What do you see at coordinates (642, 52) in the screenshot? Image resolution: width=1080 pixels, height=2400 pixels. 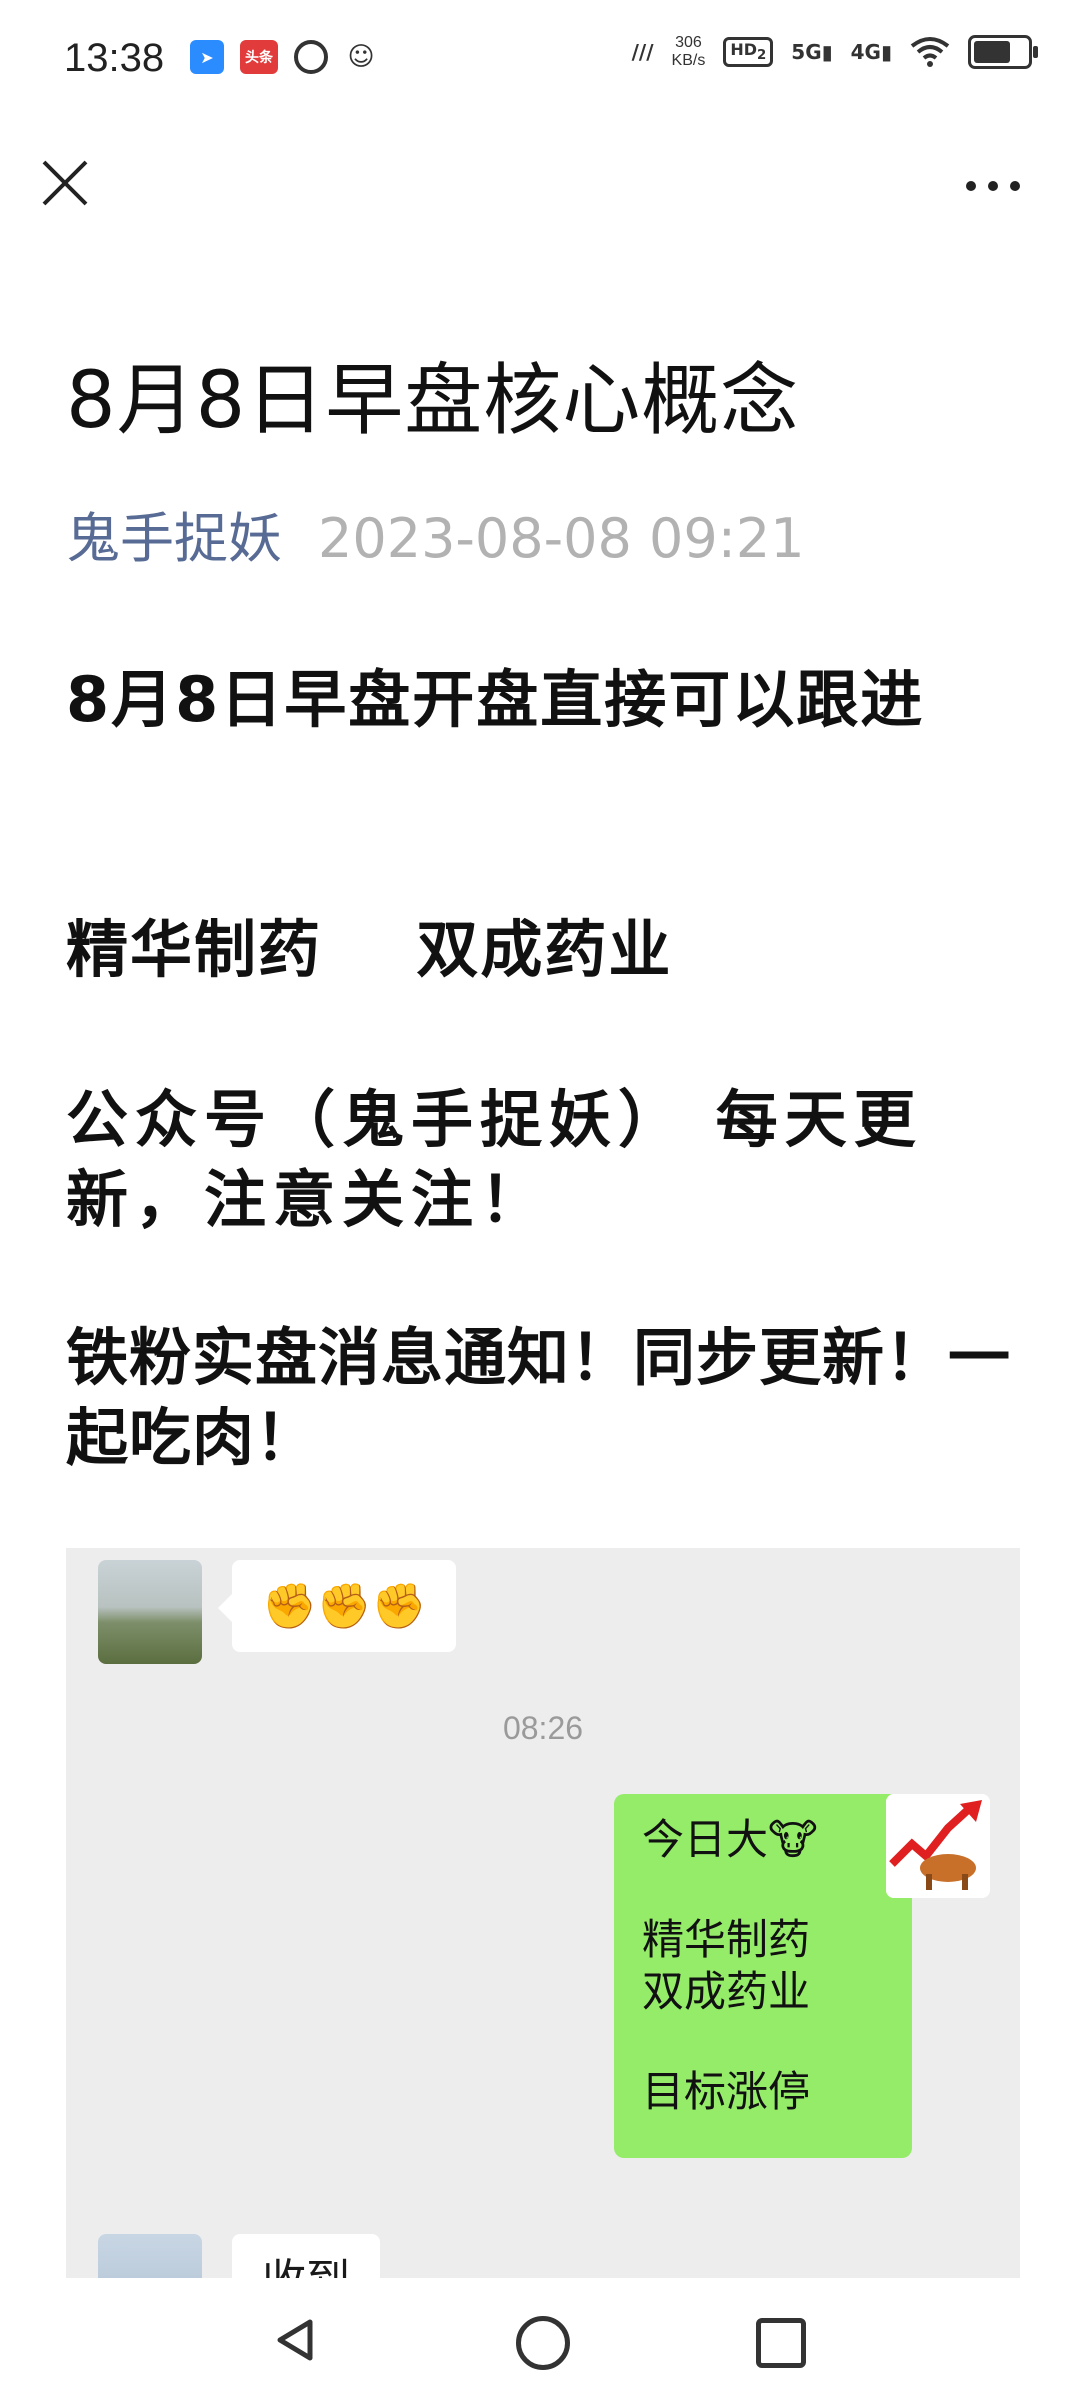 I see `signal-icon: ///` at bounding box center [642, 52].